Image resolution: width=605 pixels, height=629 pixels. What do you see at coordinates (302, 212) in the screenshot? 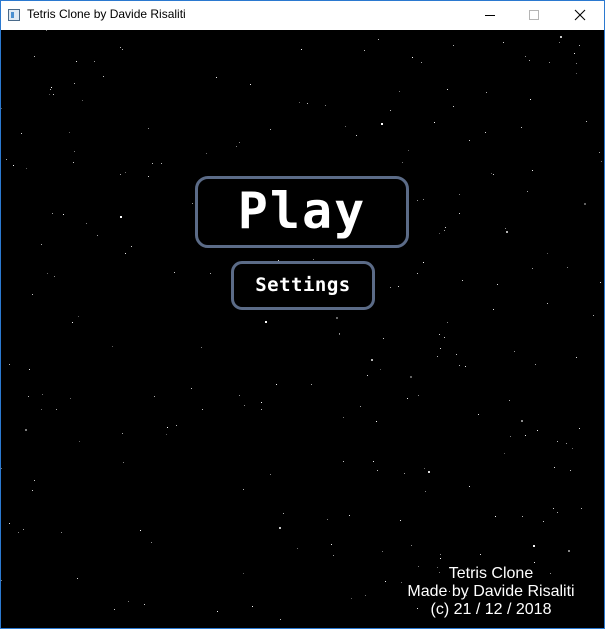
I see `play-button: Play` at bounding box center [302, 212].